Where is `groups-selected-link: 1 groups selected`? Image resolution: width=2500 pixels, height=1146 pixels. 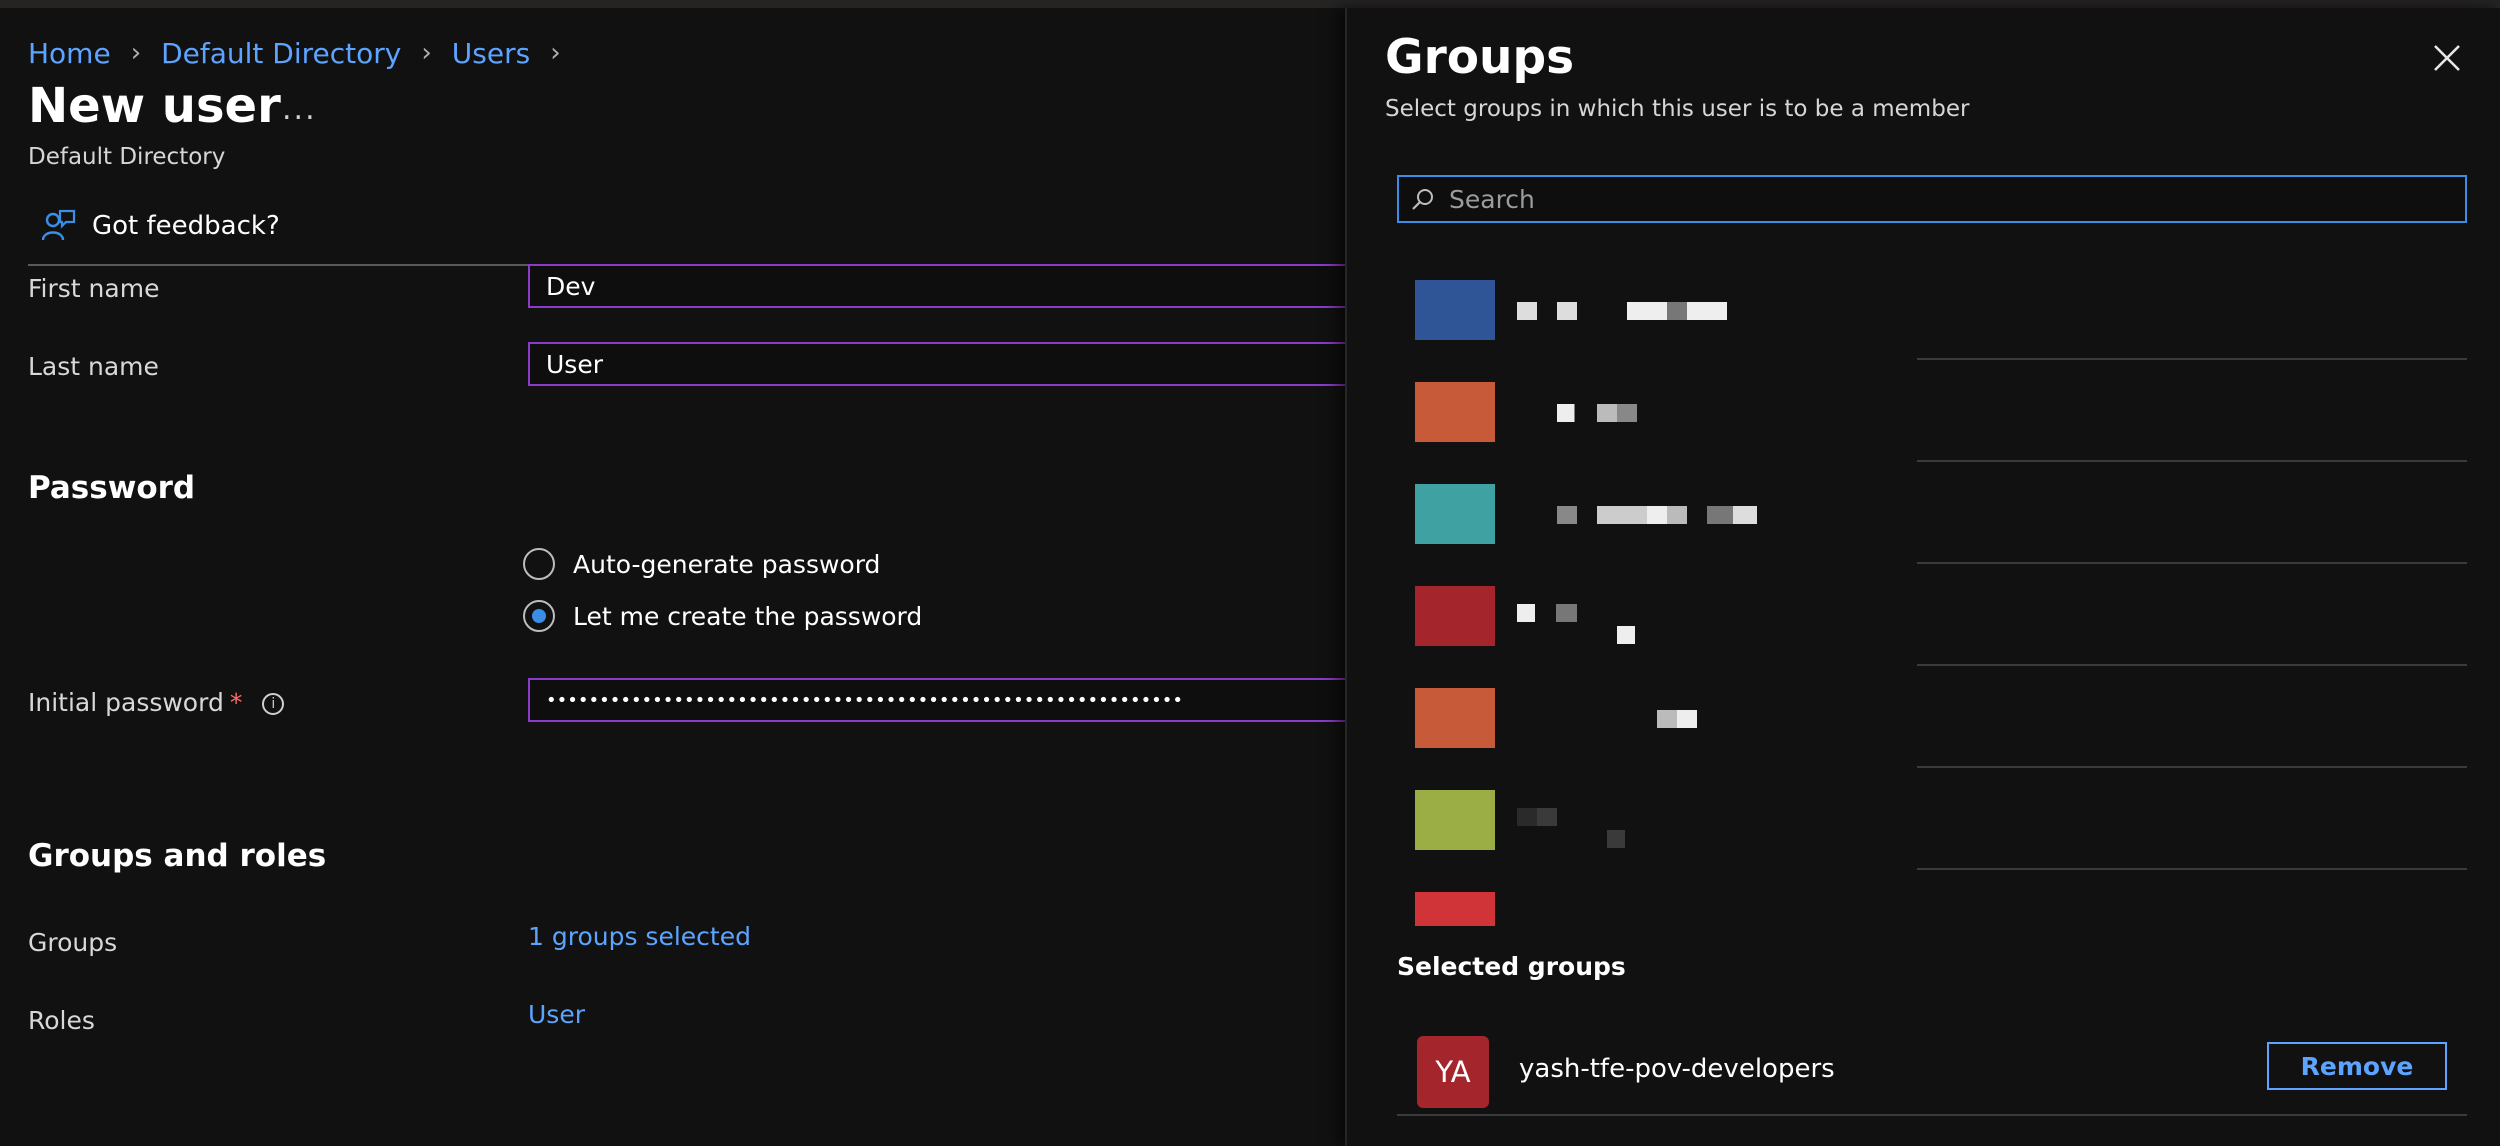
groups-selected-link: 1 groups selected is located at coordinates (639, 936).